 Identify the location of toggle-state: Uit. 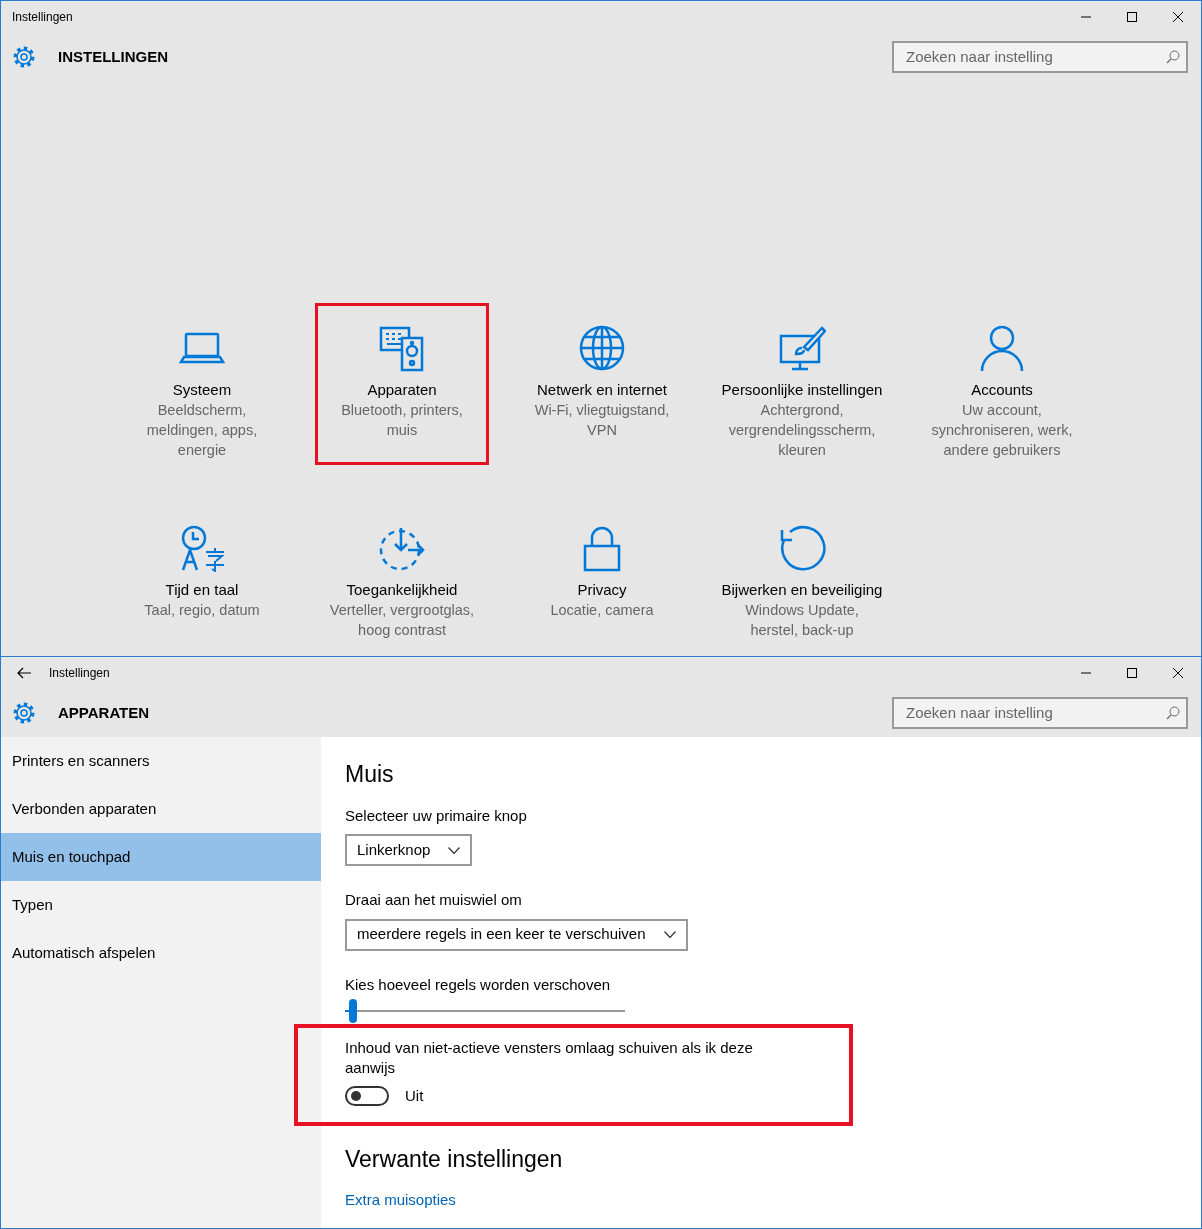
(414, 1096).